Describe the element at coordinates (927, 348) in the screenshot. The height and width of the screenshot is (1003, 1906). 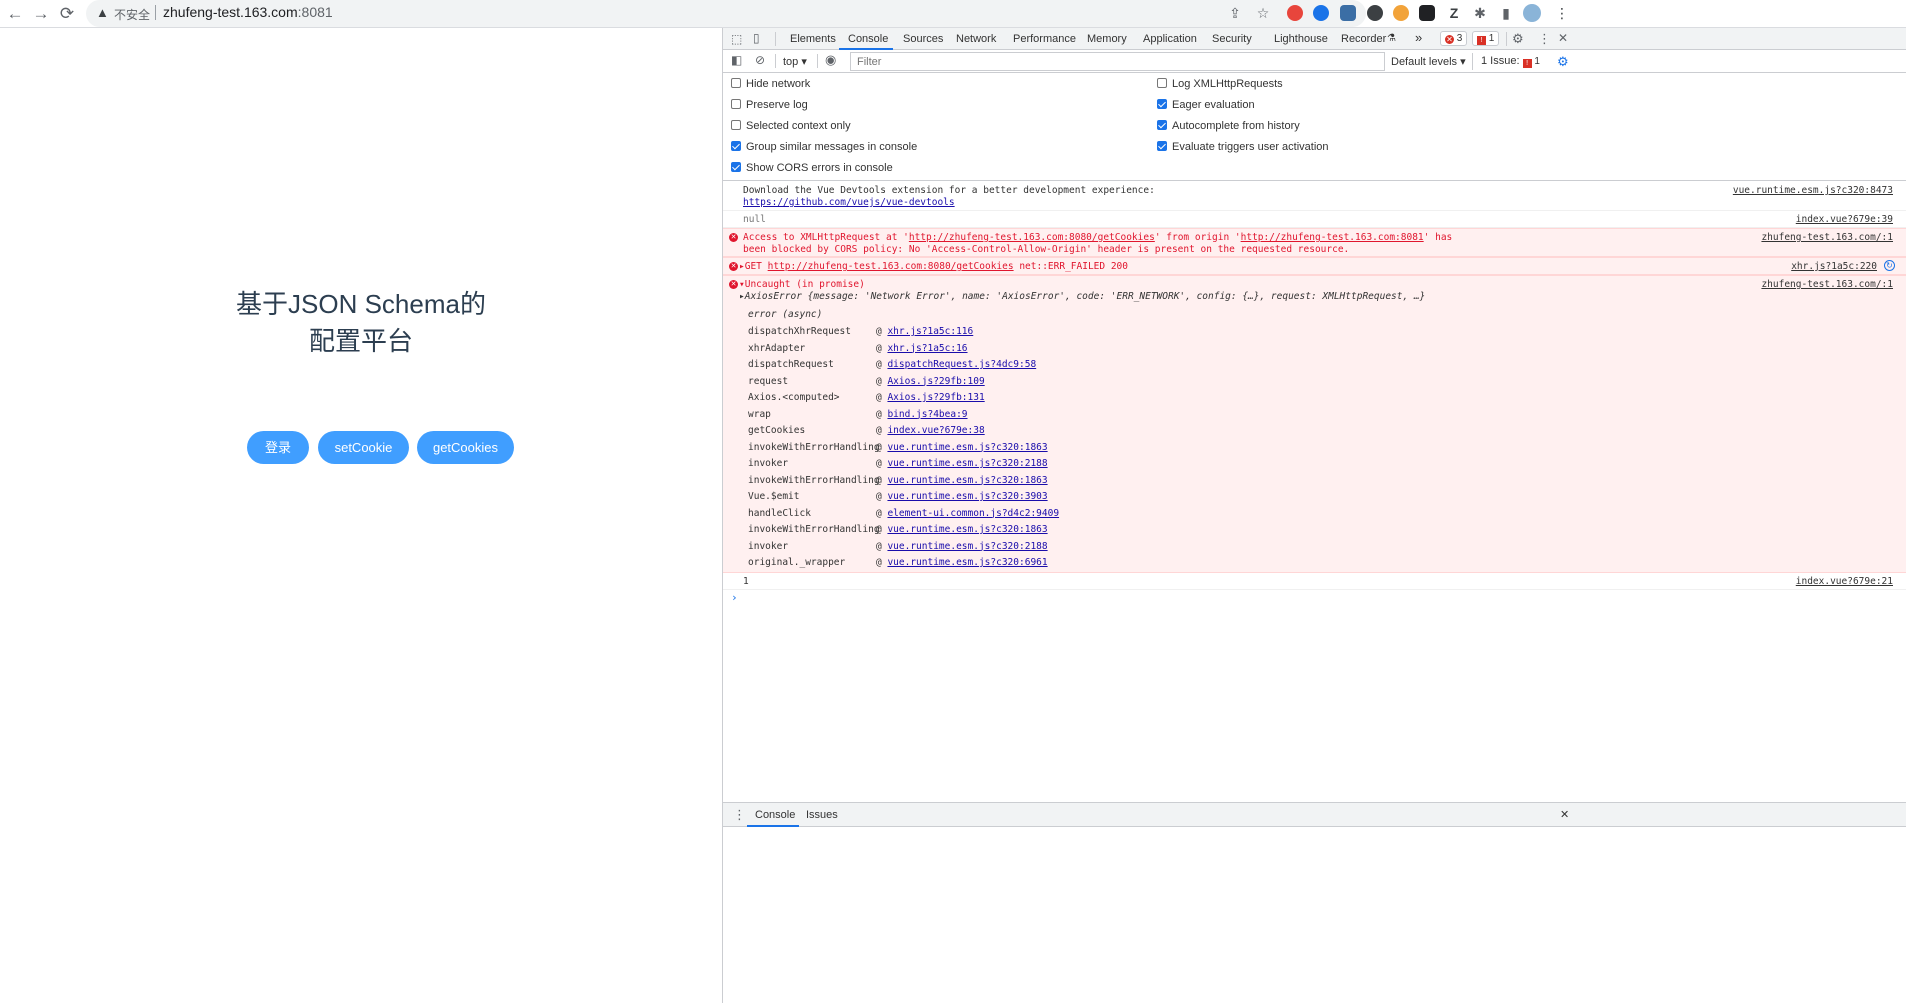
I see `stack-source-link: xhr.js?1a5c:16` at that location.